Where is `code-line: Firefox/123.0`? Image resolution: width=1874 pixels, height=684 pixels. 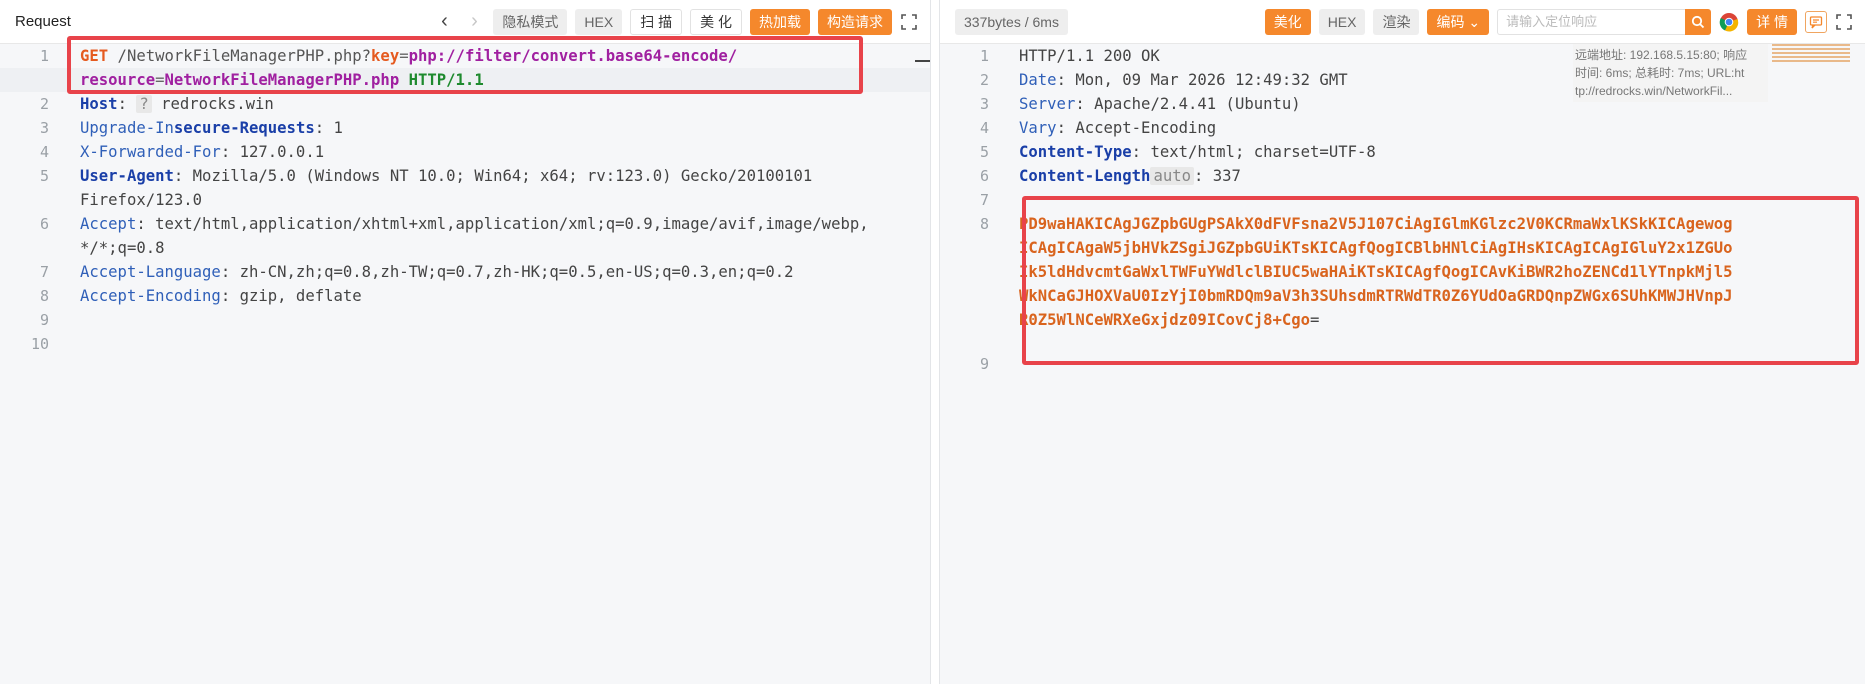 code-line: Firefox/123.0 is located at coordinates (141, 200).